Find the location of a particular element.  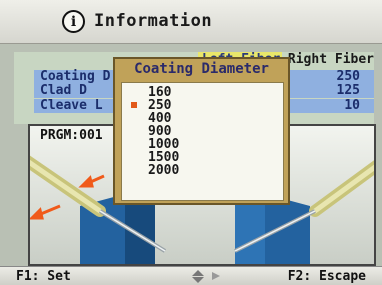

f1-set-button: F1: Set is located at coordinates (43, 276).